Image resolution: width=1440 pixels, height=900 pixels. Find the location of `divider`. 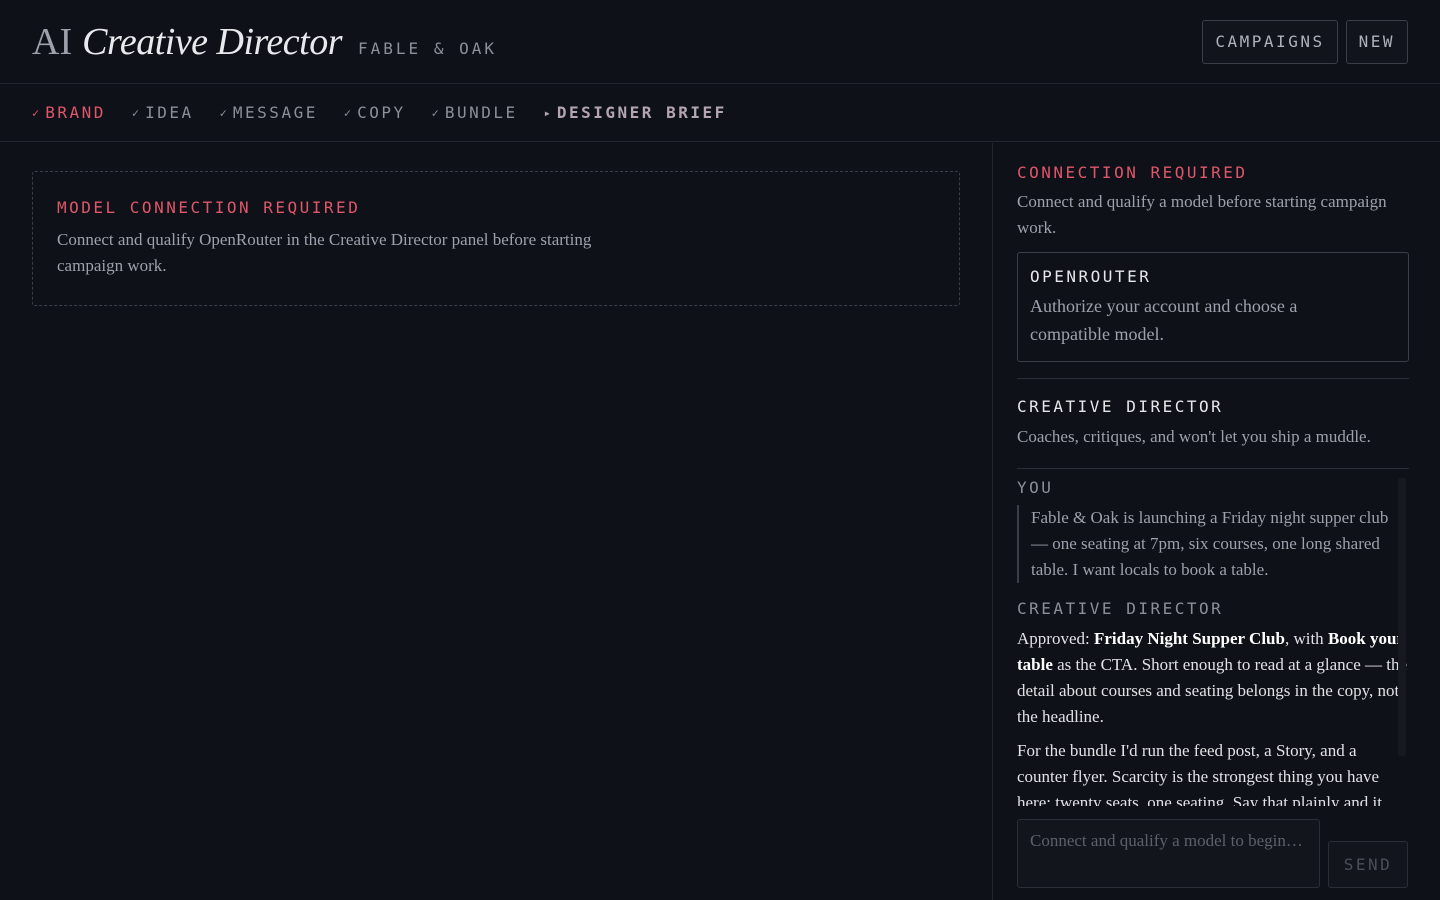

divider is located at coordinates (1213, 378).